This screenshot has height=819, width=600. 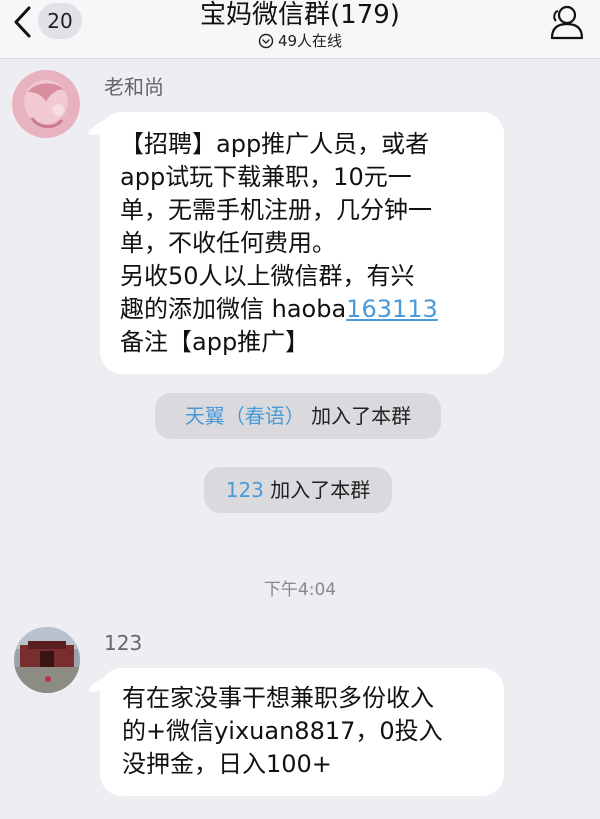 What do you see at coordinates (300, 590) in the screenshot?
I see `timestamp: 下午4:04` at bounding box center [300, 590].